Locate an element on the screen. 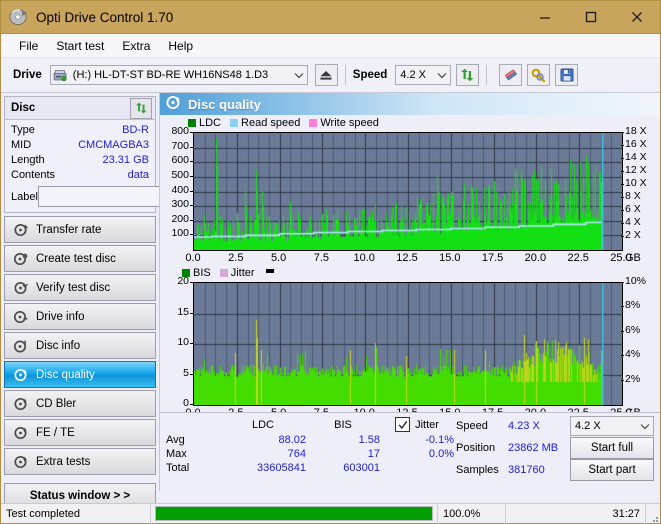 Image resolution: width=661 pixels, height=524 pixels. disc-row-mid-value: CMCMAGBA3 is located at coordinates (113, 145).